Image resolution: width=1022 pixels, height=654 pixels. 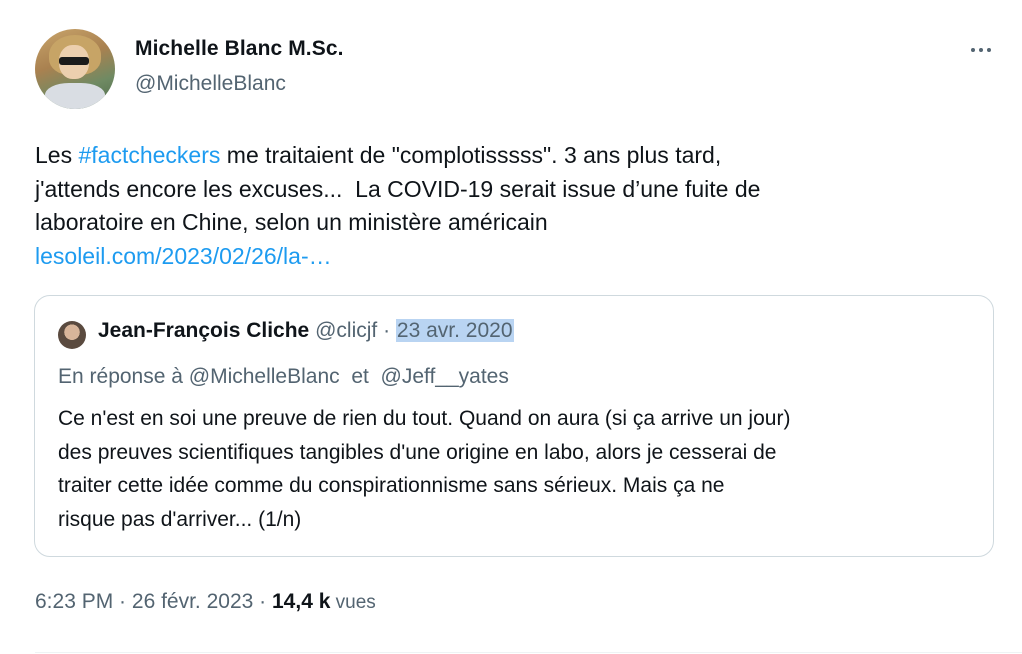 What do you see at coordinates (74, 601) in the screenshot?
I see `tweet-time: 6:23 PM` at bounding box center [74, 601].